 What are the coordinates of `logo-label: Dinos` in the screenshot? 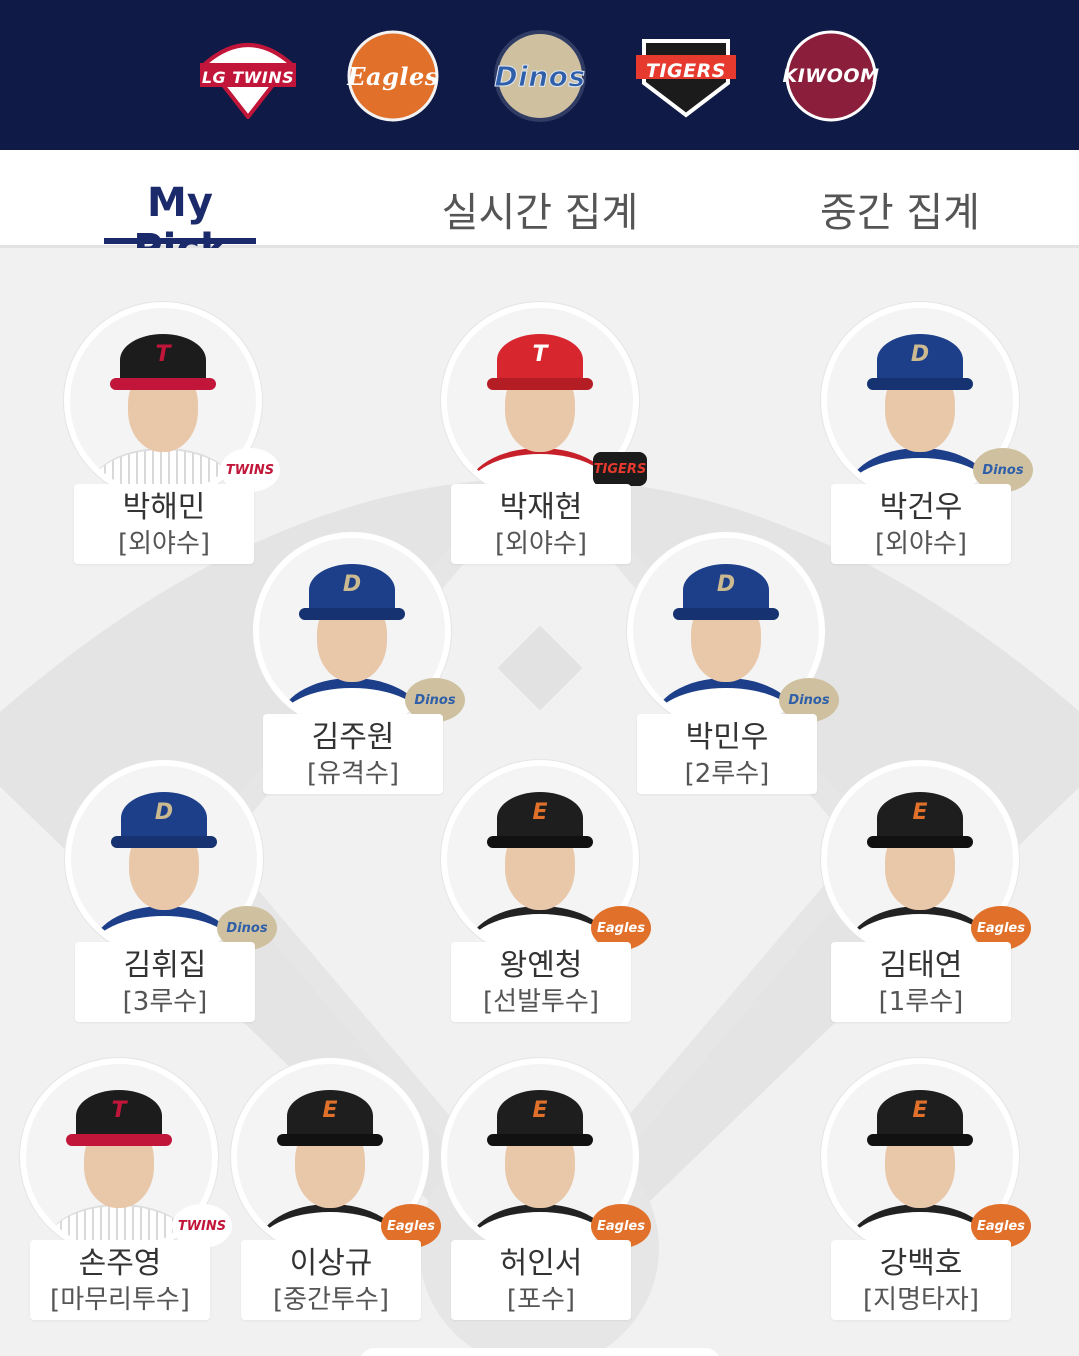 It's located at (540, 76).